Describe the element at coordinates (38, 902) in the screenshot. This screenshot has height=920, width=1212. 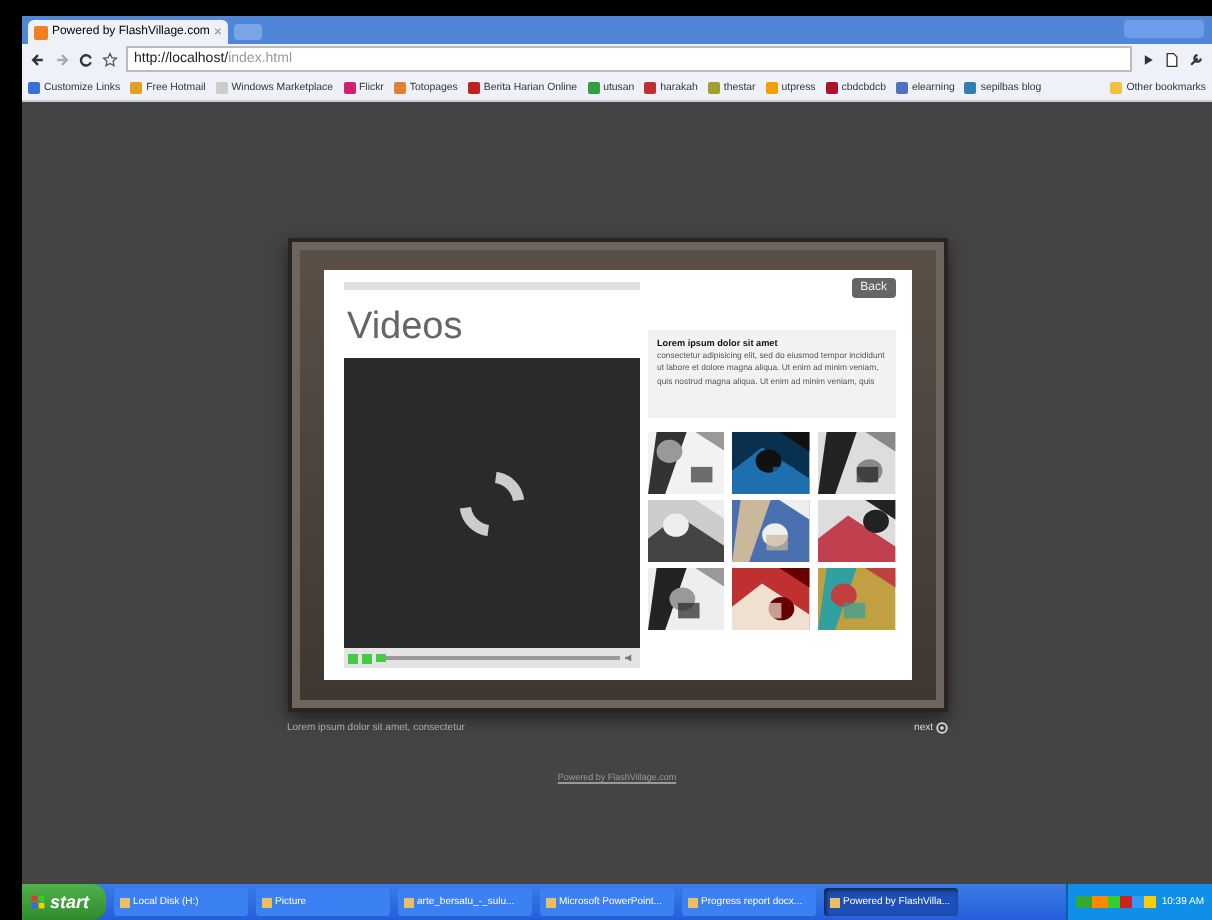
I see `windows-flag-icon` at that location.